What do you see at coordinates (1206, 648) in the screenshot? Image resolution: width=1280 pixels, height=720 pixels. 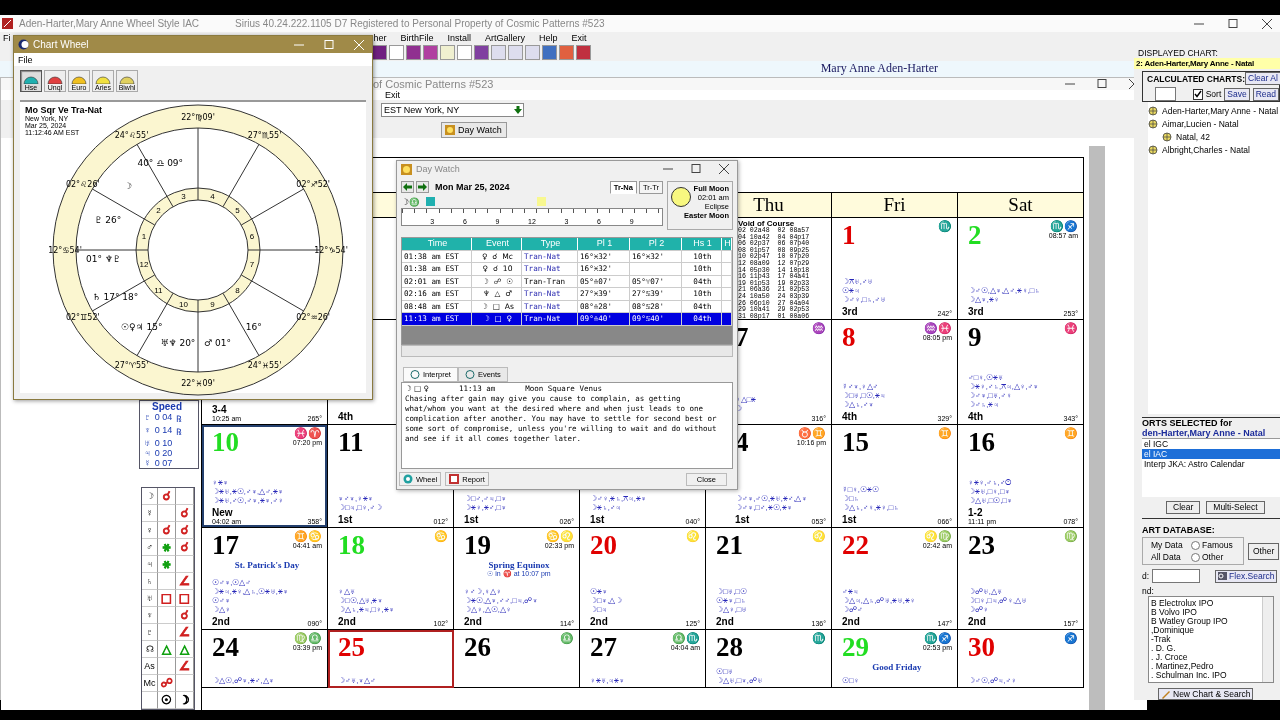 I see `result-item: . D. G.` at bounding box center [1206, 648].